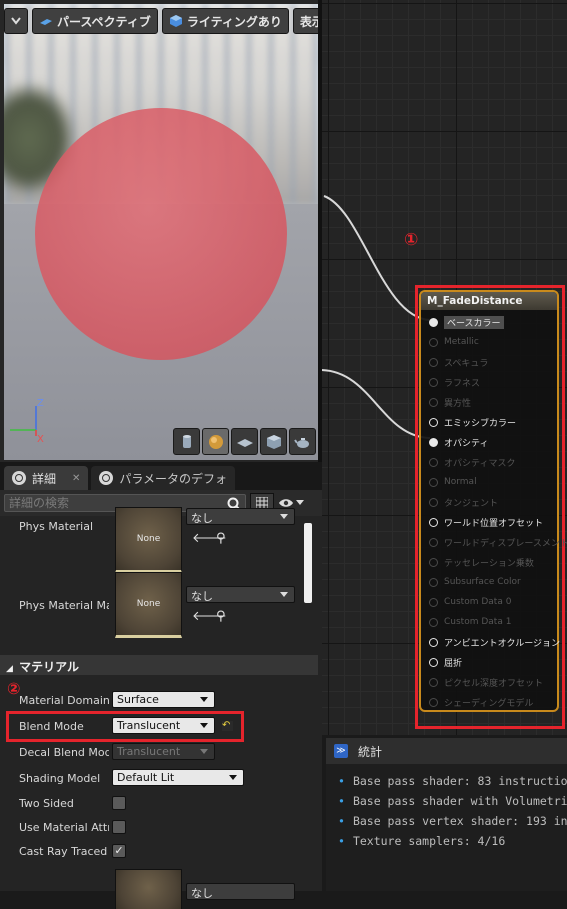 Image resolution: width=567 pixels, height=909 pixels. I want to click on preview-plane-button, so click(244, 441).